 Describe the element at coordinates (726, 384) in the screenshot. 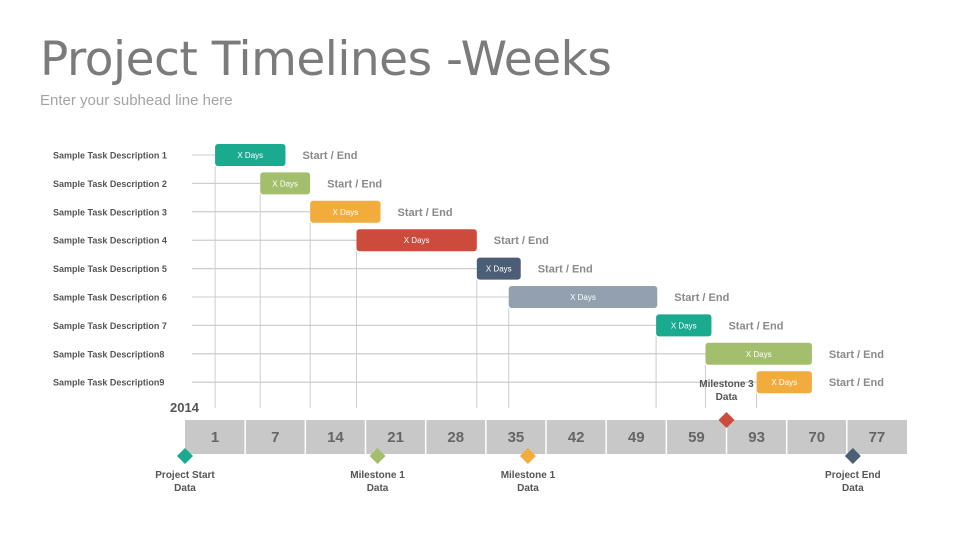

I see `milestone-label: Milestone 3` at that location.